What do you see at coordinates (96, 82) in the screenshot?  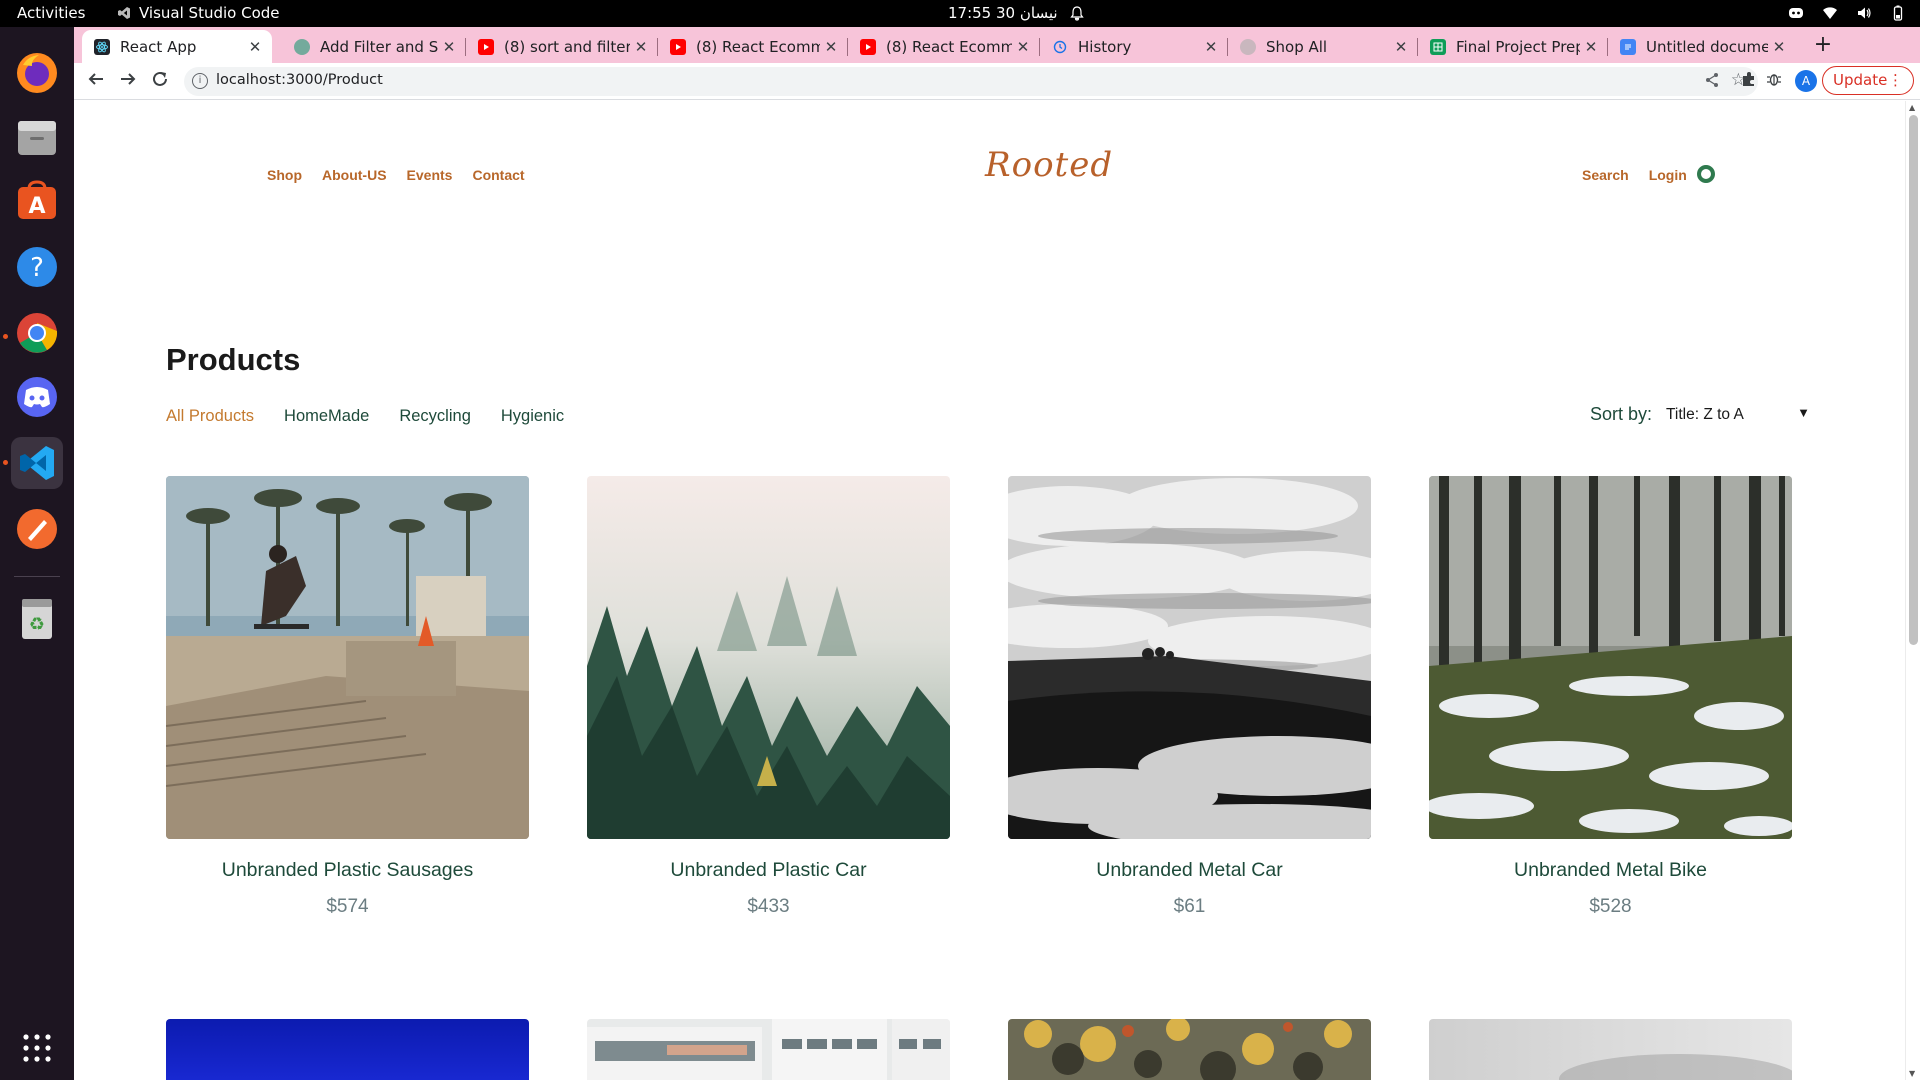 I see `back-button` at bounding box center [96, 82].